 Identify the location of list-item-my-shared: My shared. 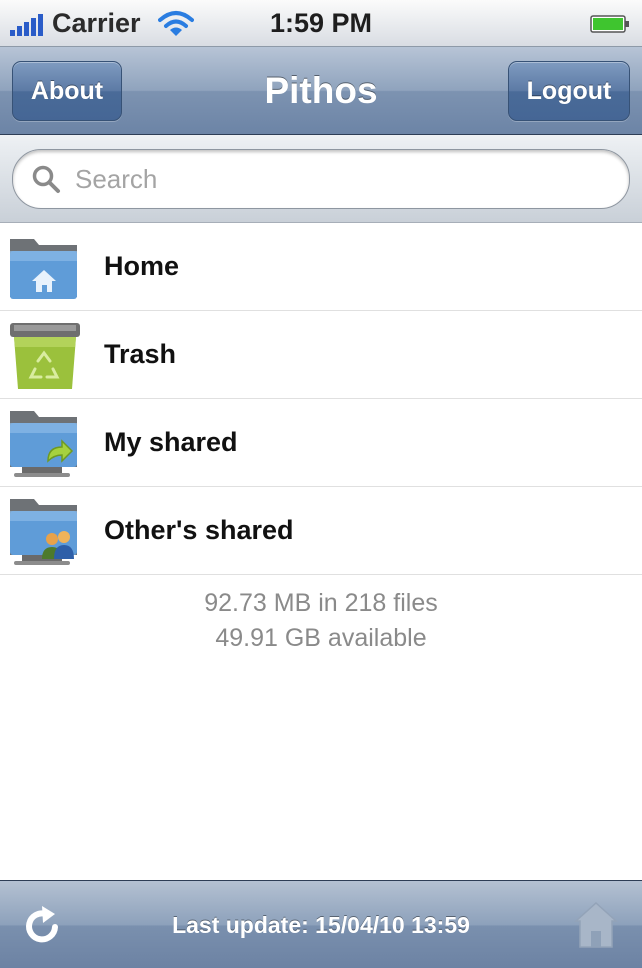
(321, 443).